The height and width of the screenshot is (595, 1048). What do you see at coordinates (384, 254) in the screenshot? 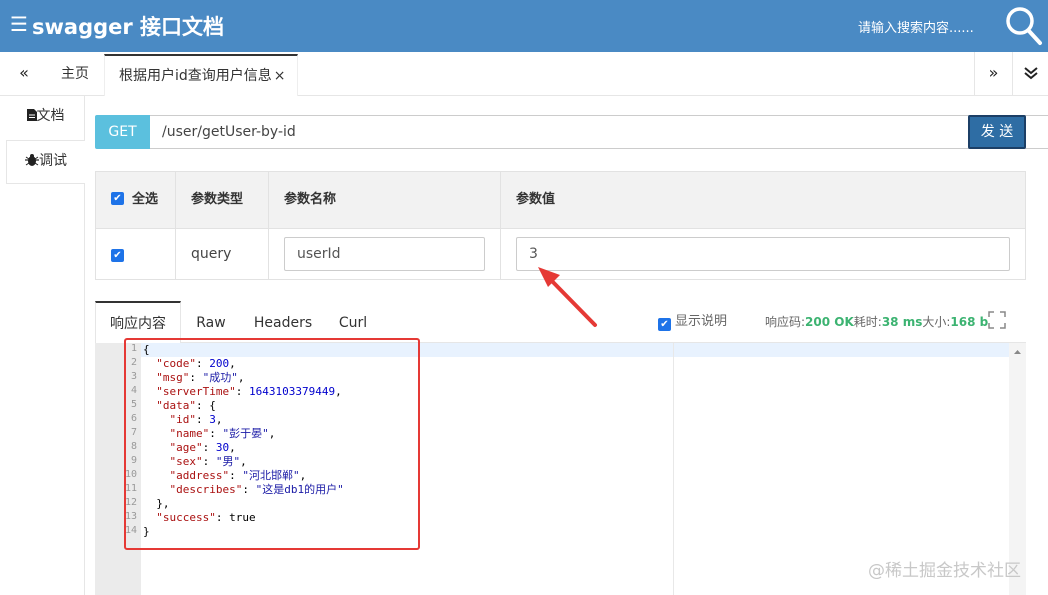
I see `param-name-input: userId` at bounding box center [384, 254].